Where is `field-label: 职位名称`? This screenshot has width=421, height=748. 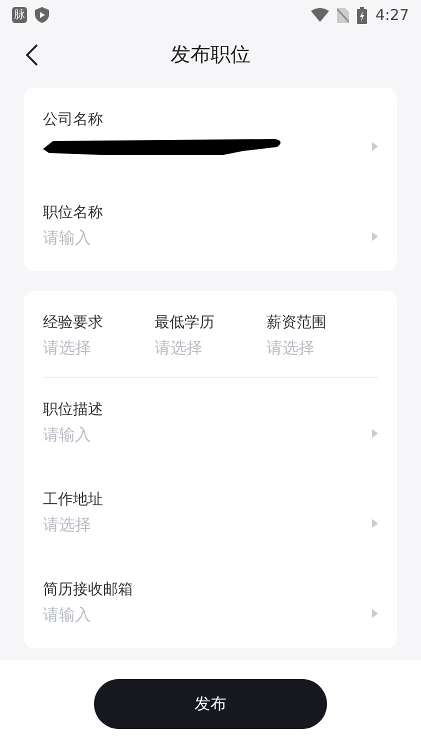
field-label: 职位名称 is located at coordinates (73, 212).